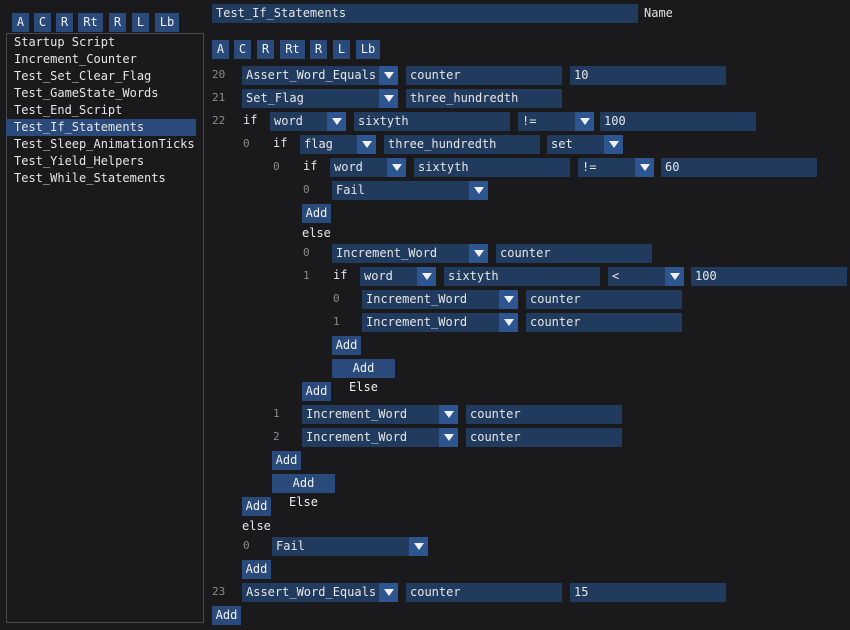 The image size is (850, 630). I want to click on command-select: Set_Flag, so click(320, 98).